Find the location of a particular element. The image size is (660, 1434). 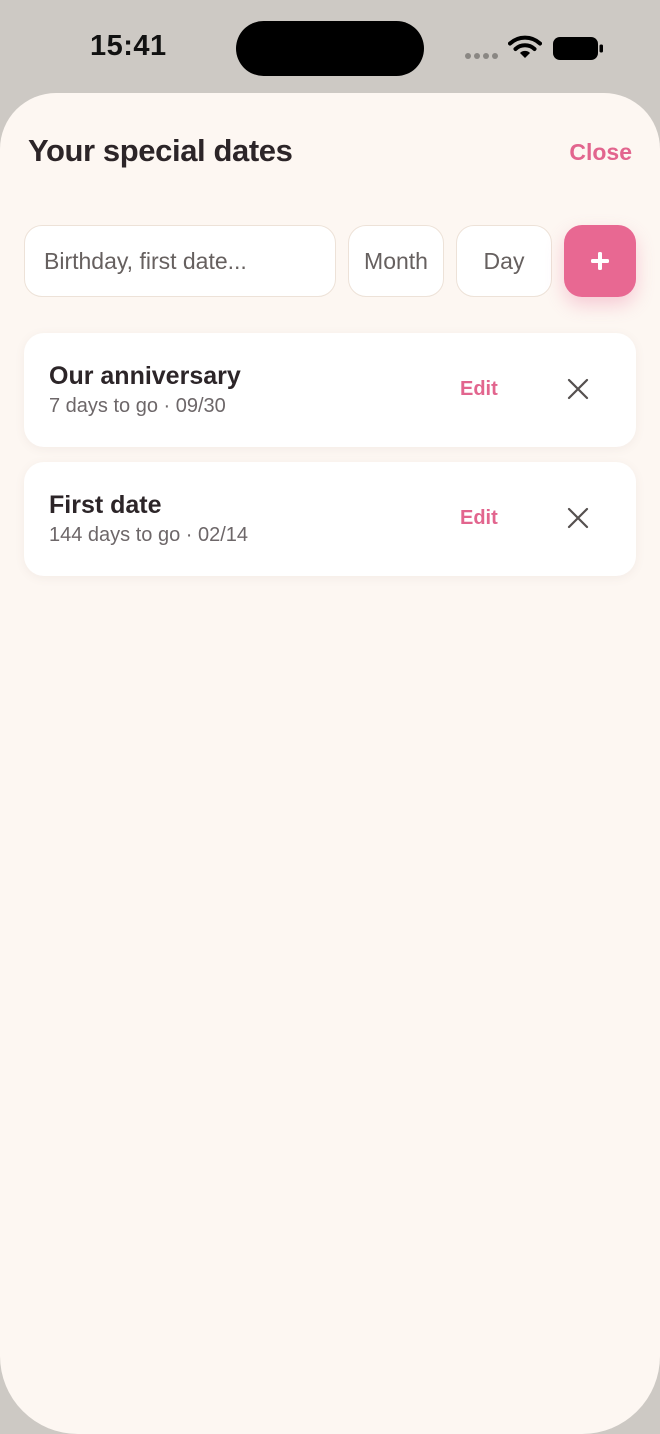

add-date-button is located at coordinates (600, 261).